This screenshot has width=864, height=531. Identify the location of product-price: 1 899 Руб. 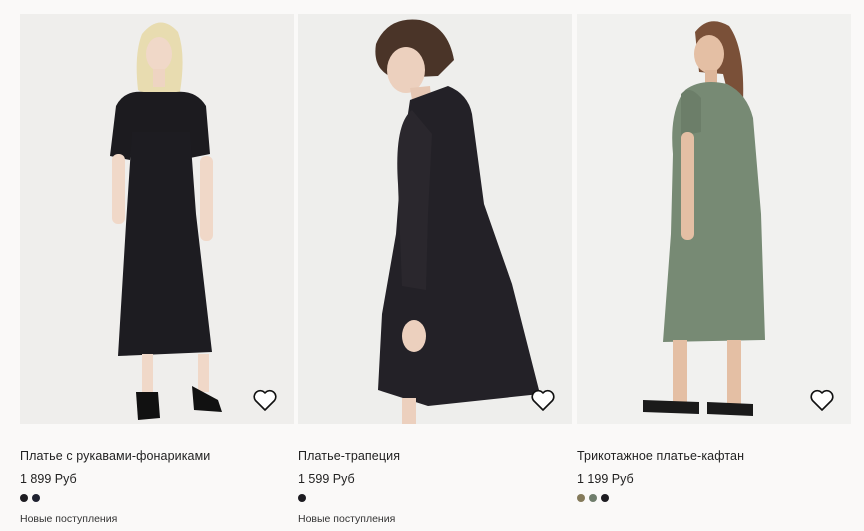
(48, 479).